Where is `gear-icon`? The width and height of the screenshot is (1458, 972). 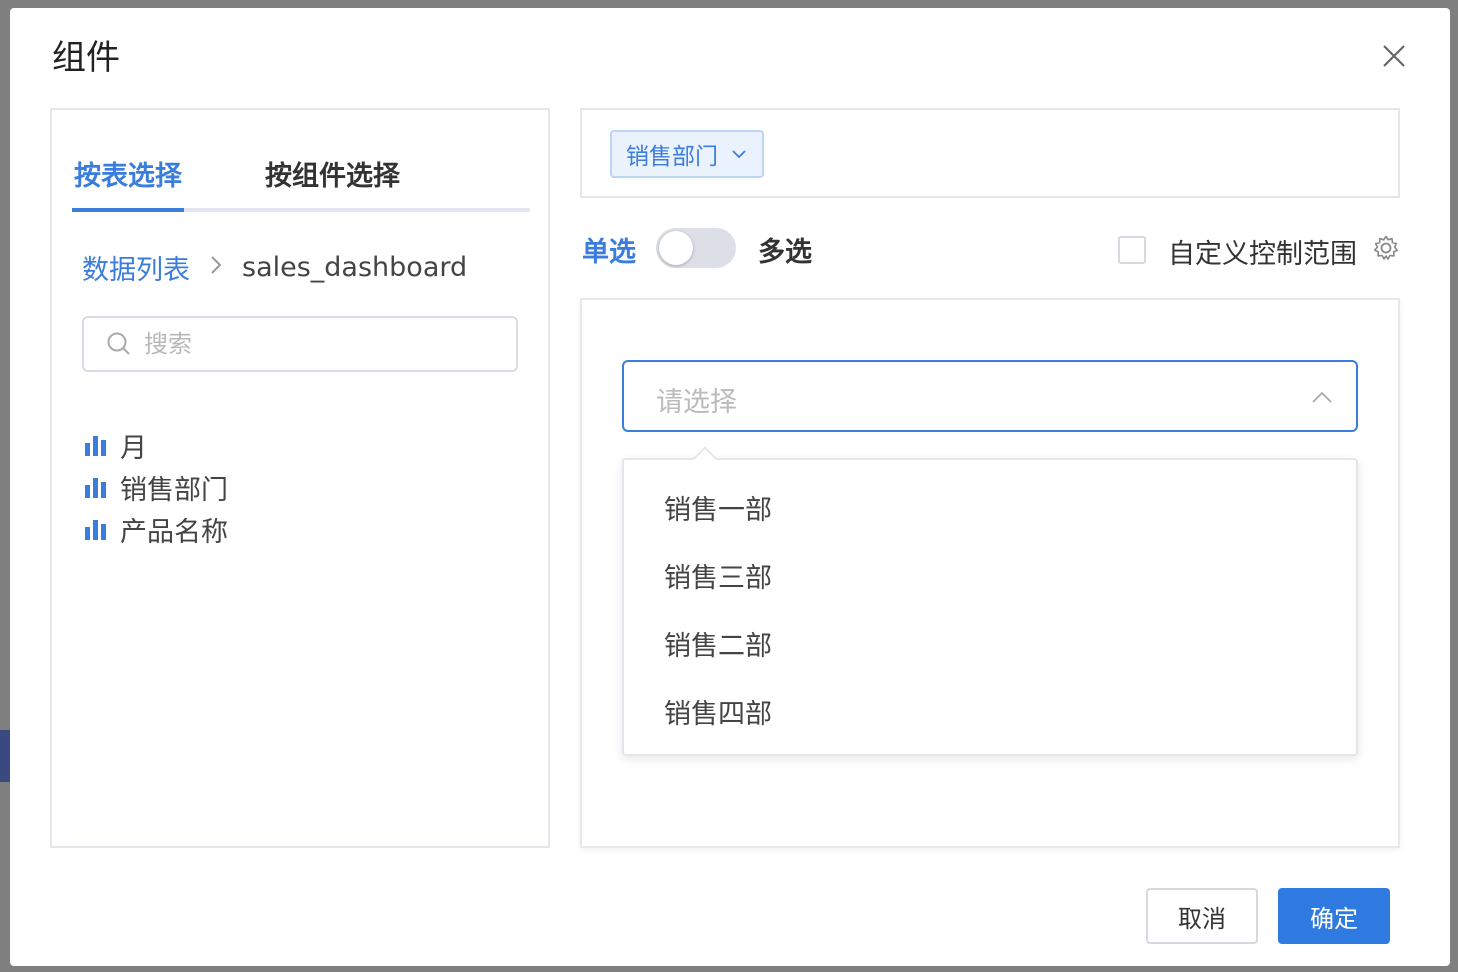
gear-icon is located at coordinates (1386, 248).